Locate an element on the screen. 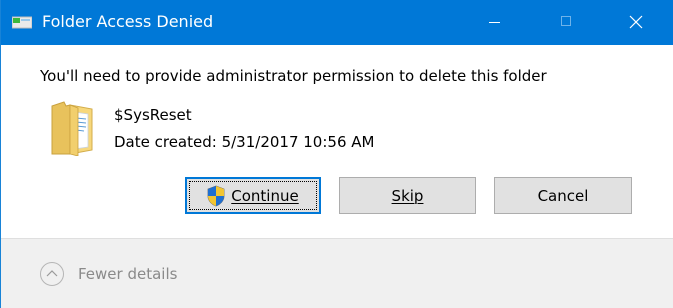 The image size is (673, 308). maximize-icon is located at coordinates (566, 21).